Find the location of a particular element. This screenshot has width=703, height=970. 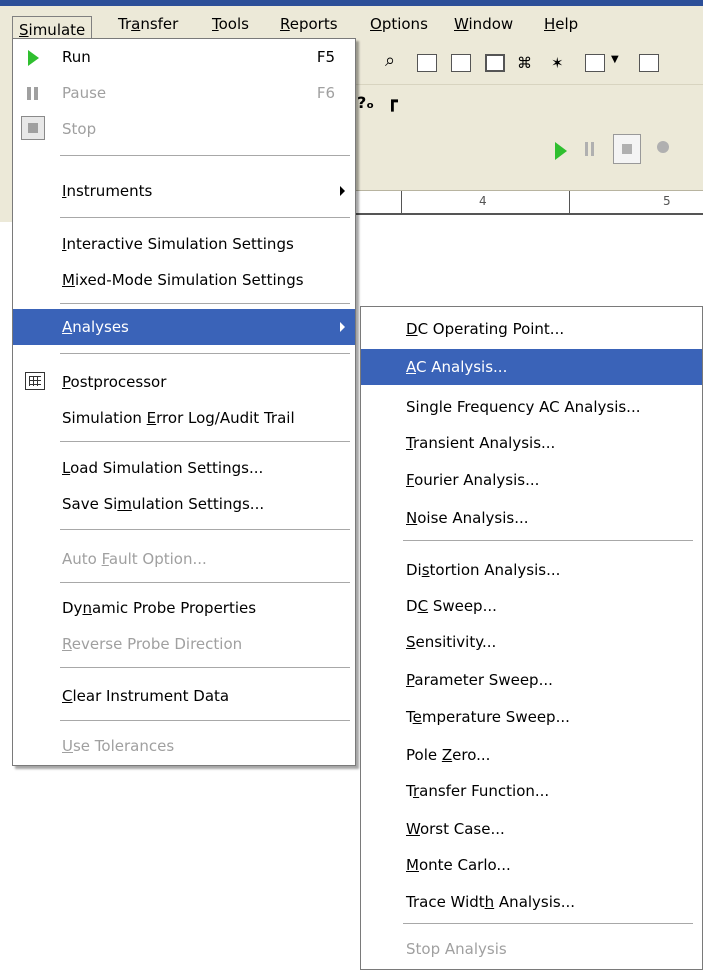

menu-item-use-tolerances: Use Tolerances is located at coordinates (118, 746).